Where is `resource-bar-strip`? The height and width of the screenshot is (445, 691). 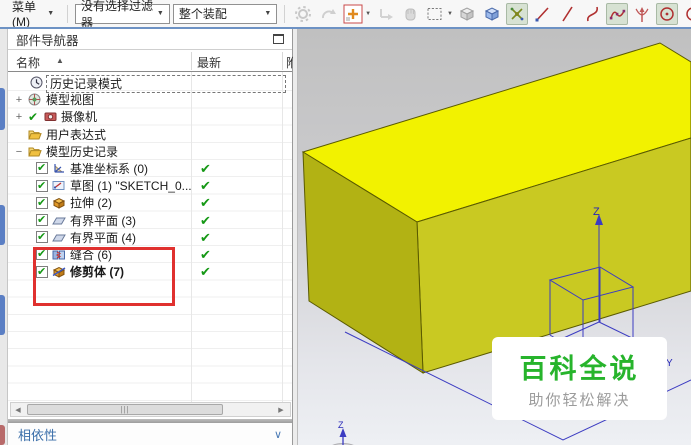 resource-bar-strip is located at coordinates (4, 237).